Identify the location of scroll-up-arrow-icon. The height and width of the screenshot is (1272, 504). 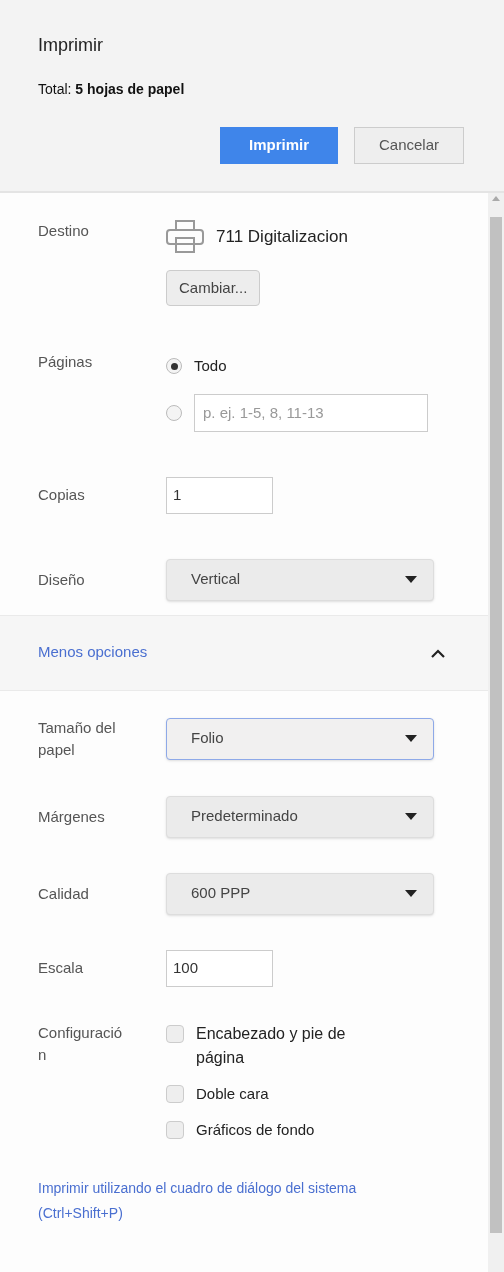
(496, 198).